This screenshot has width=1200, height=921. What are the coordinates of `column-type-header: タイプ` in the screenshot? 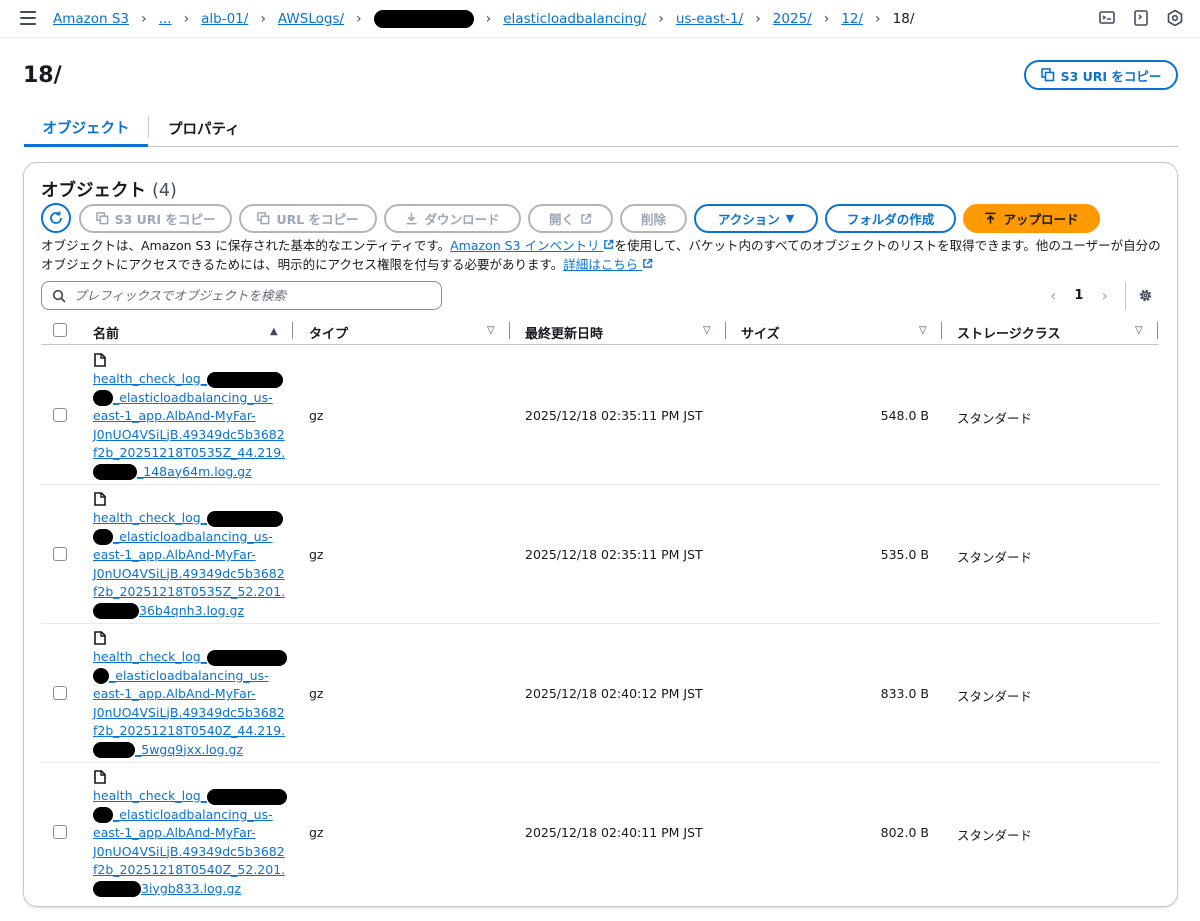 It's located at (328, 332).